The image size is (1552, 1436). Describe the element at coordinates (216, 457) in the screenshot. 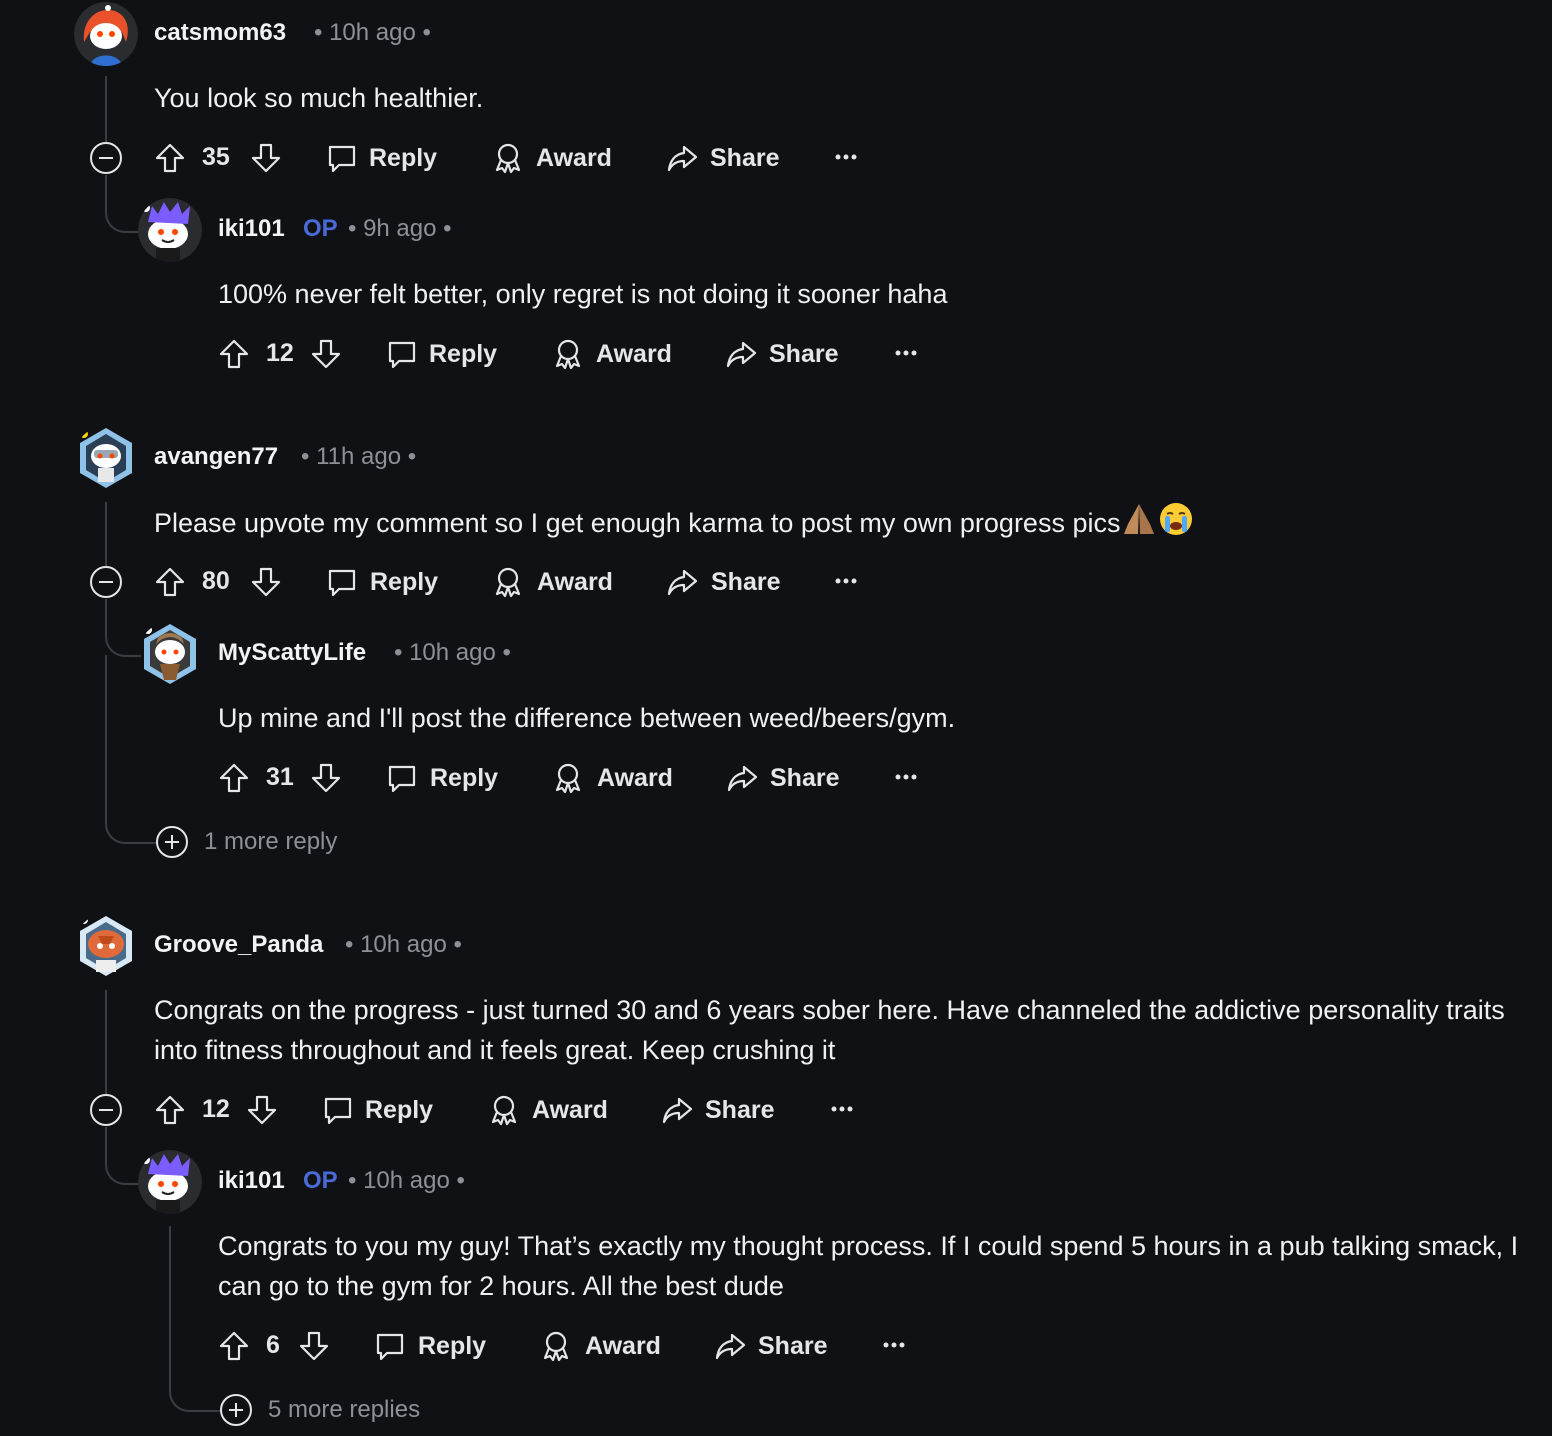

I see `username: avangen77` at that location.